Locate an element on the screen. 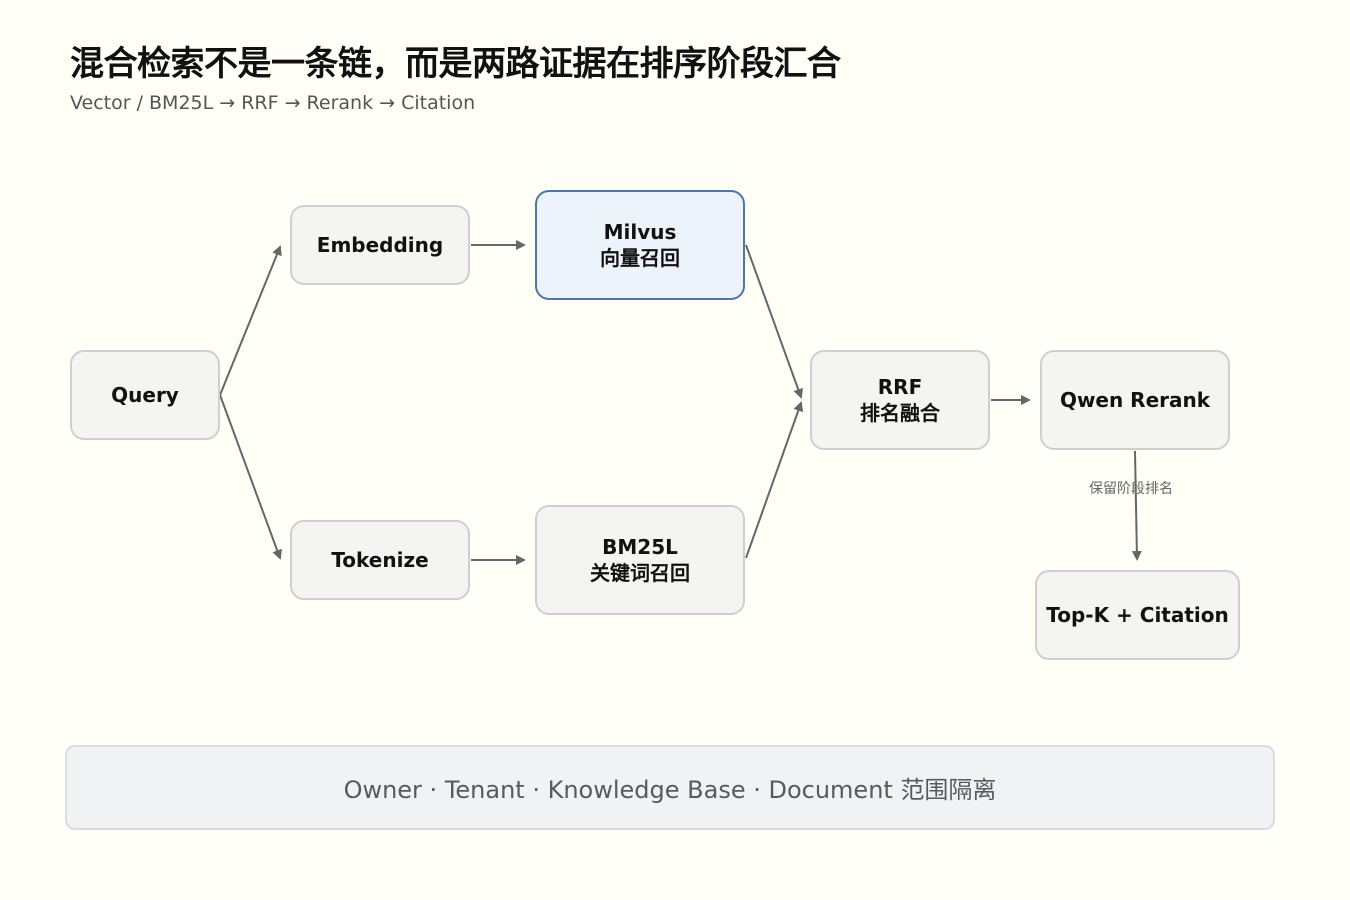 The height and width of the screenshot is (900, 1350). query-label: Query is located at coordinates (145, 395).